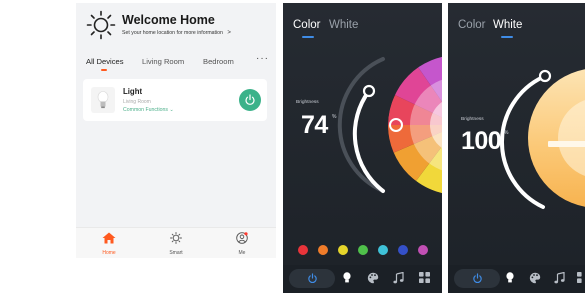  I want to click on common-functions-label: Common Functions, so click(145, 110).